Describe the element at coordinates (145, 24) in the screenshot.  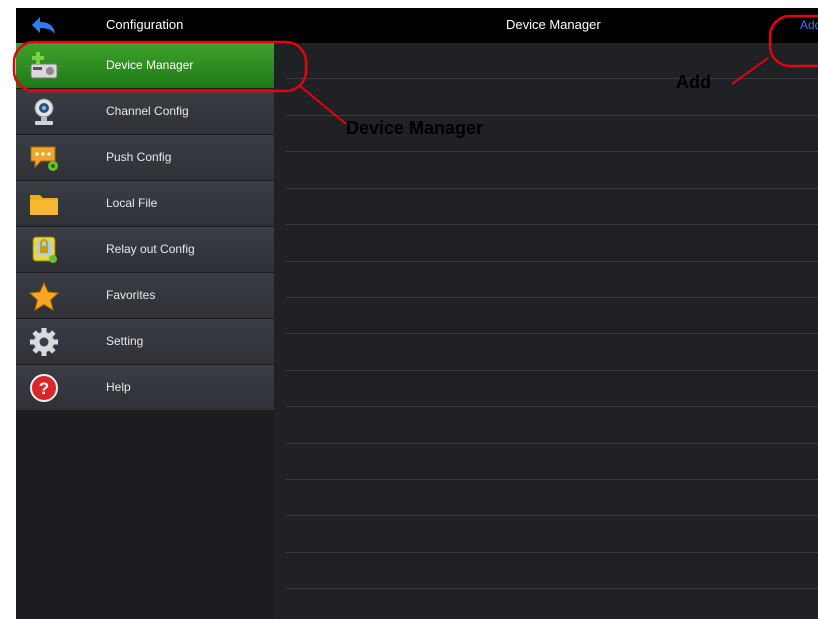
I see `configuration-title: Configuration` at that location.